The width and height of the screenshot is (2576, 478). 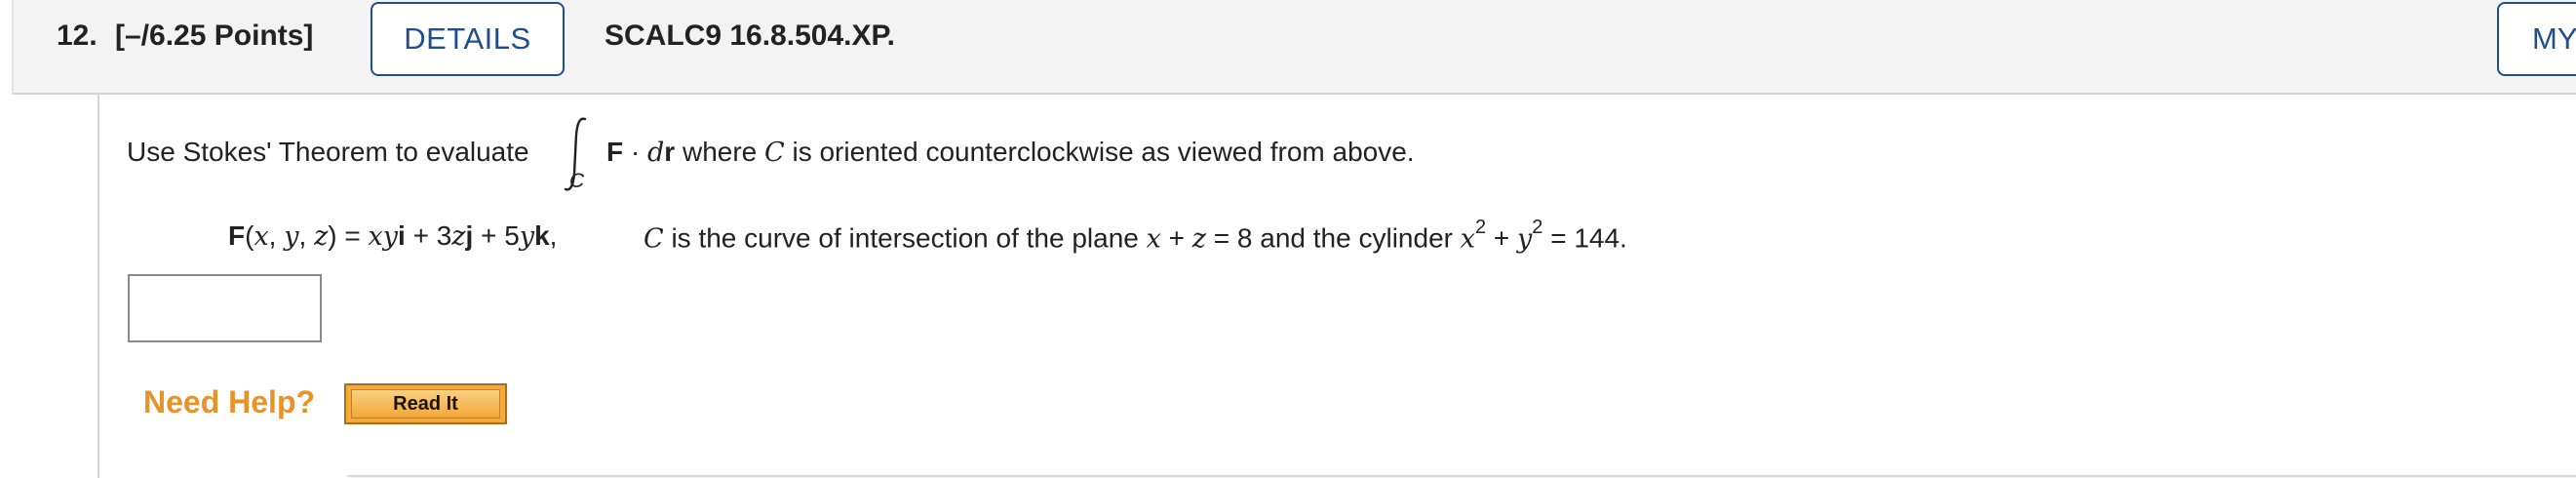 I want to click on details-button: DETAILS, so click(x=468, y=39).